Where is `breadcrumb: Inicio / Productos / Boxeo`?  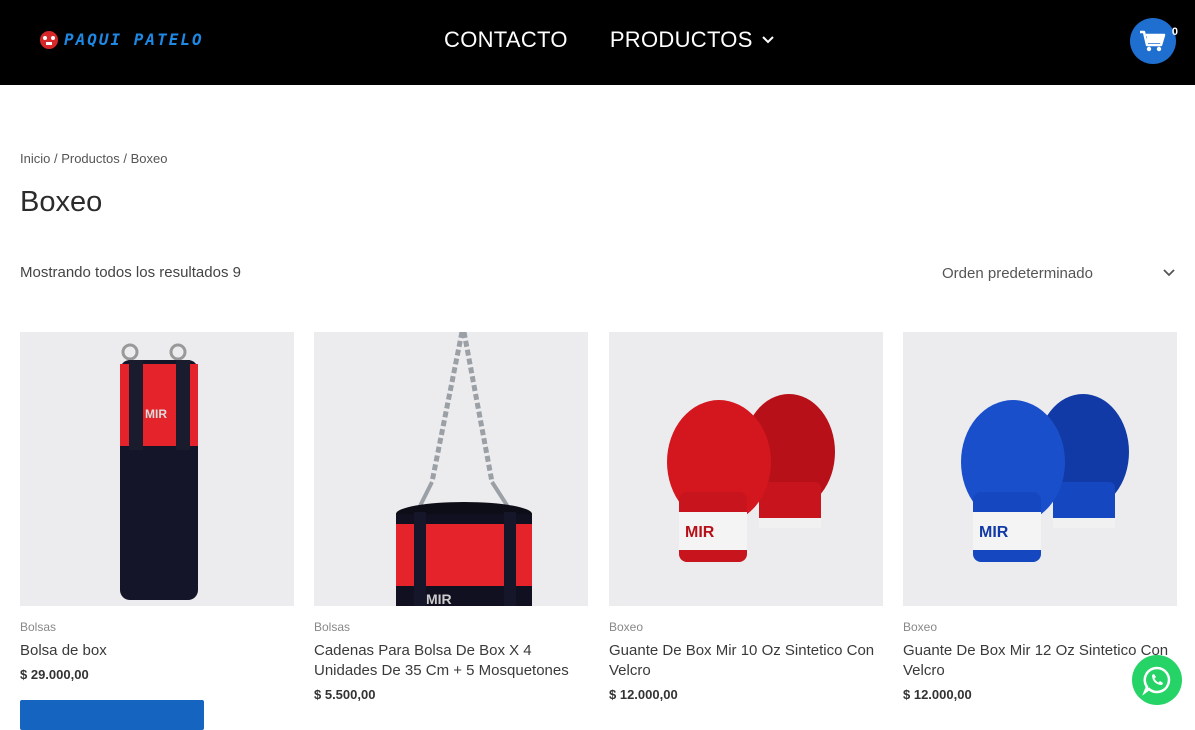
breadcrumb: Inicio / Productos / Boxeo is located at coordinates (93, 158).